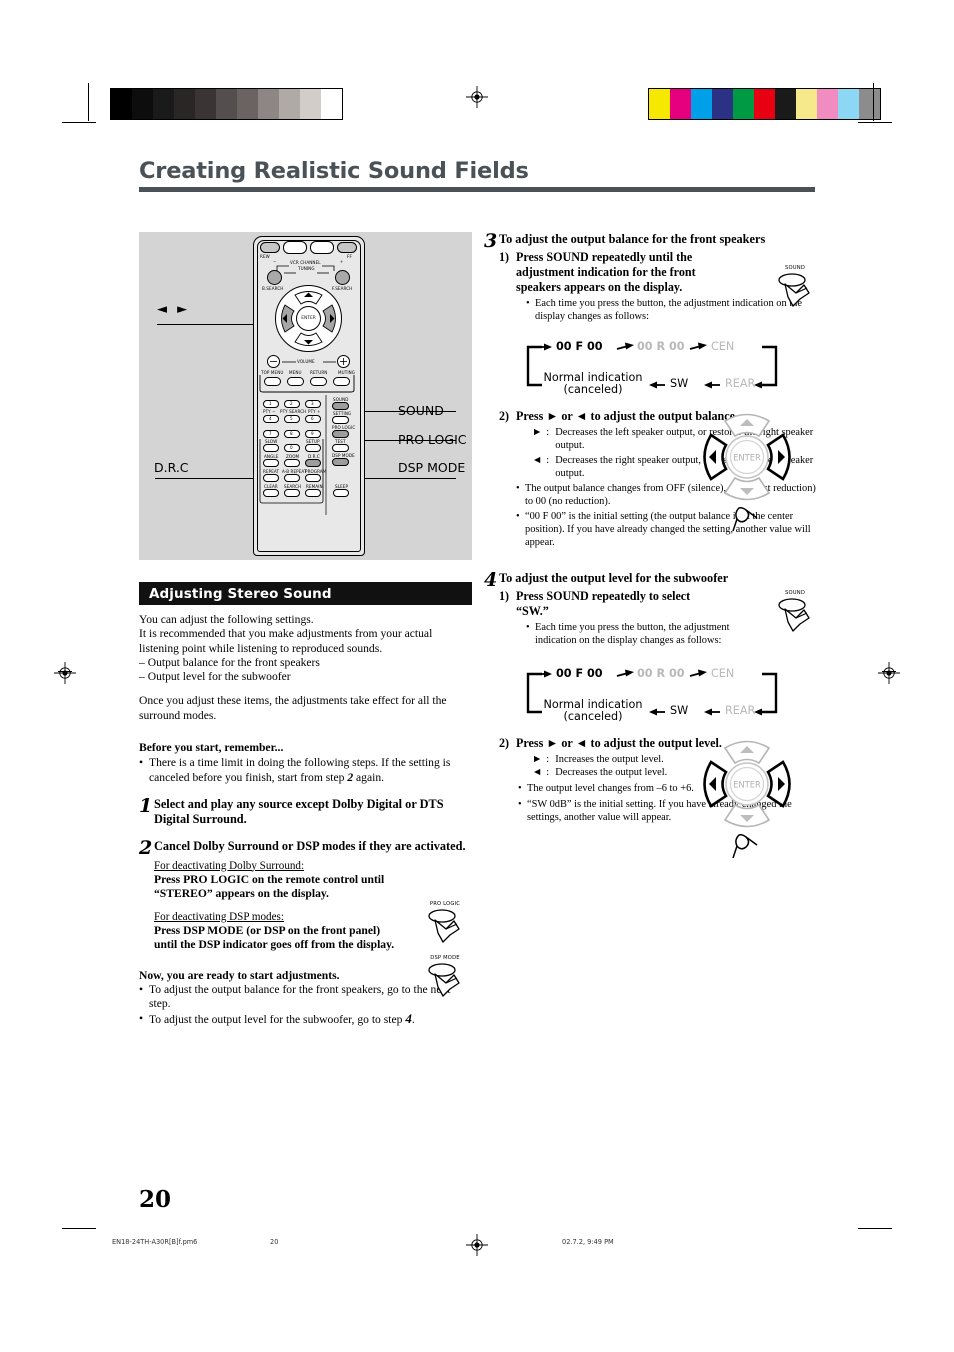 The height and width of the screenshot is (1352, 954). I want to click on remote-button-zoom, so click(292, 463).